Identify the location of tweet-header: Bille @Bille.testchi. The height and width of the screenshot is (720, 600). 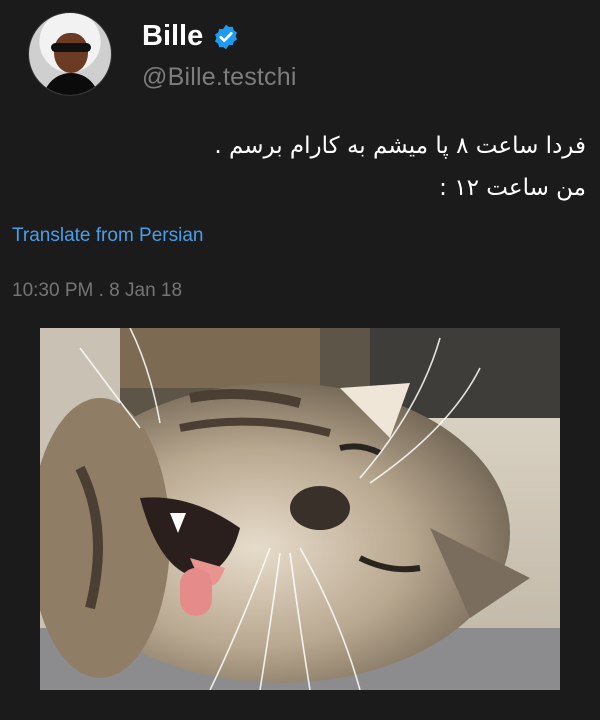
(162, 54).